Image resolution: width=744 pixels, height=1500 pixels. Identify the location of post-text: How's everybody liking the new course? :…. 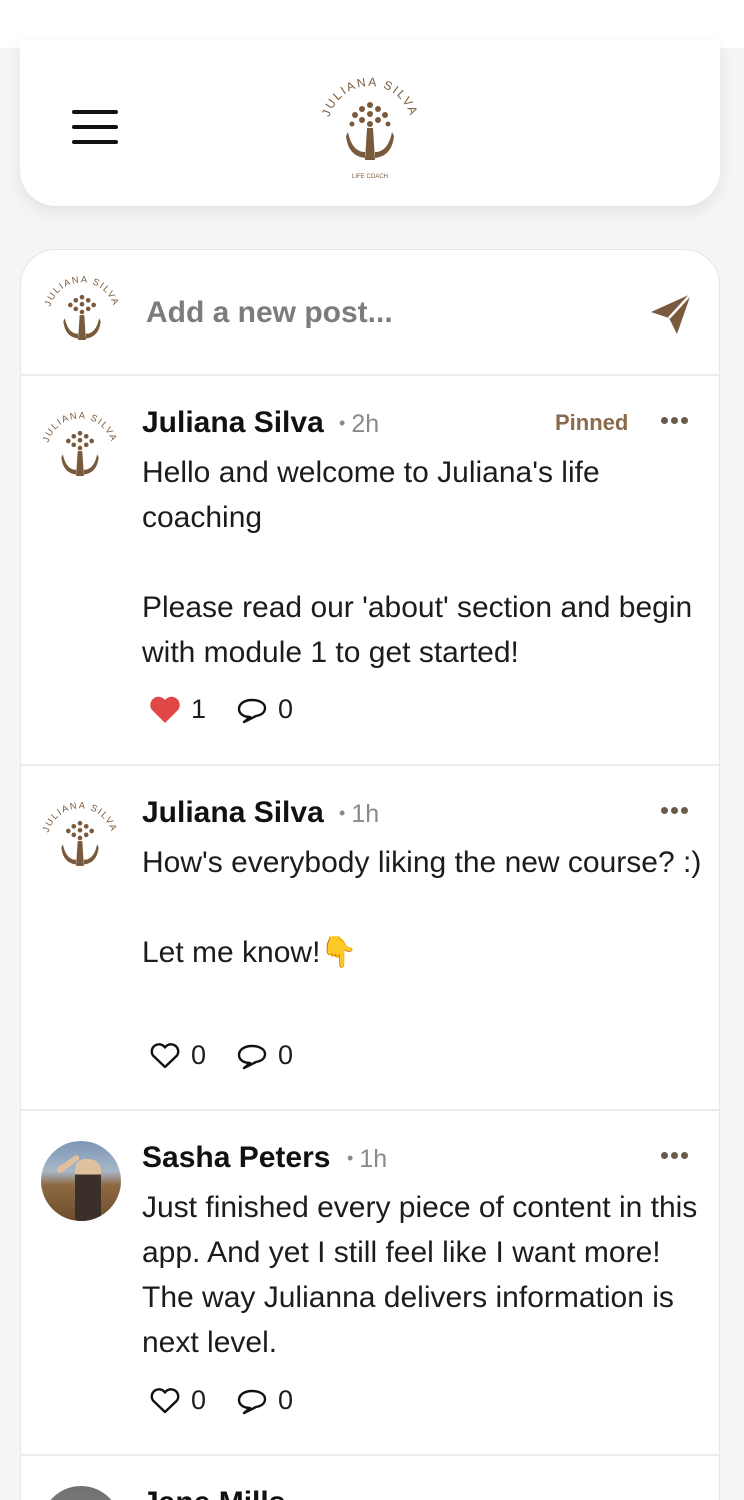
(422, 907).